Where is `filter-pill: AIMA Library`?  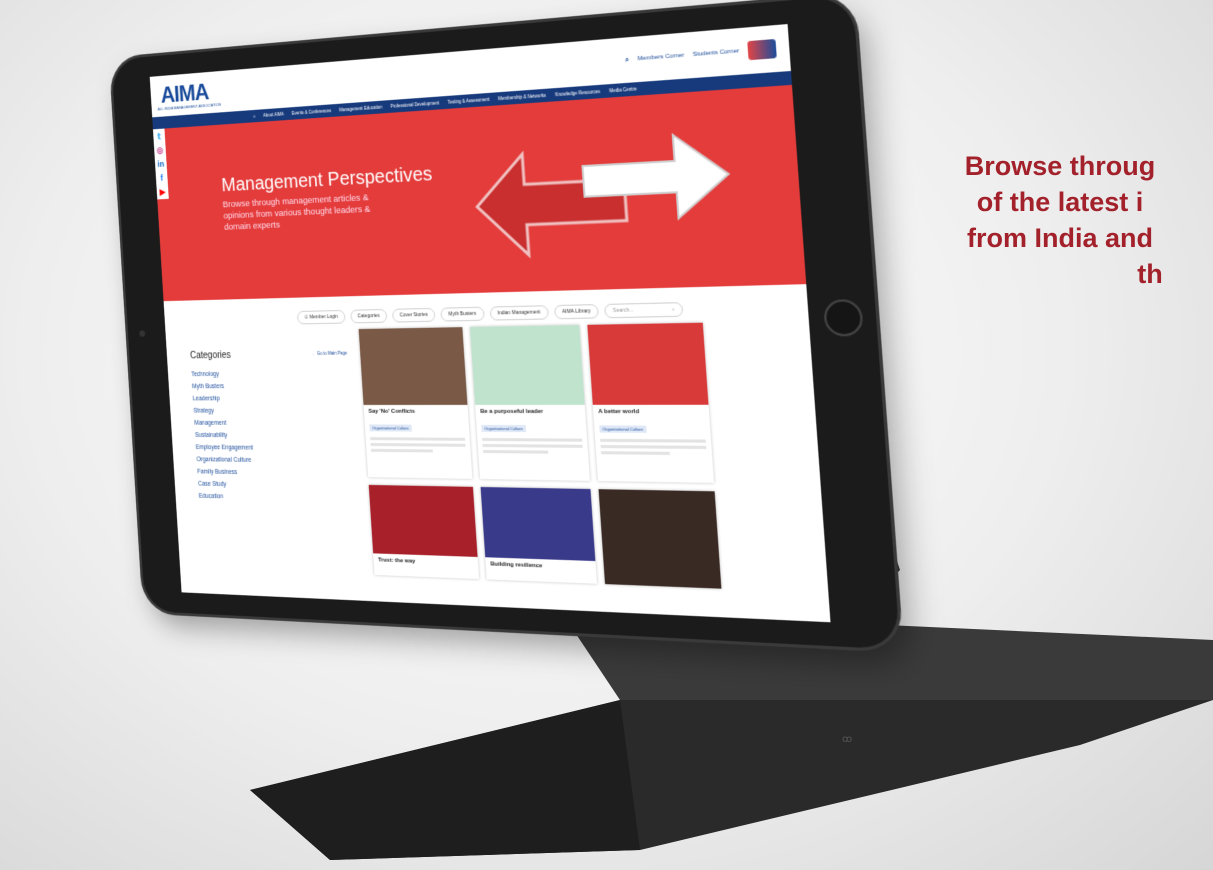 filter-pill: AIMA Library is located at coordinates (577, 311).